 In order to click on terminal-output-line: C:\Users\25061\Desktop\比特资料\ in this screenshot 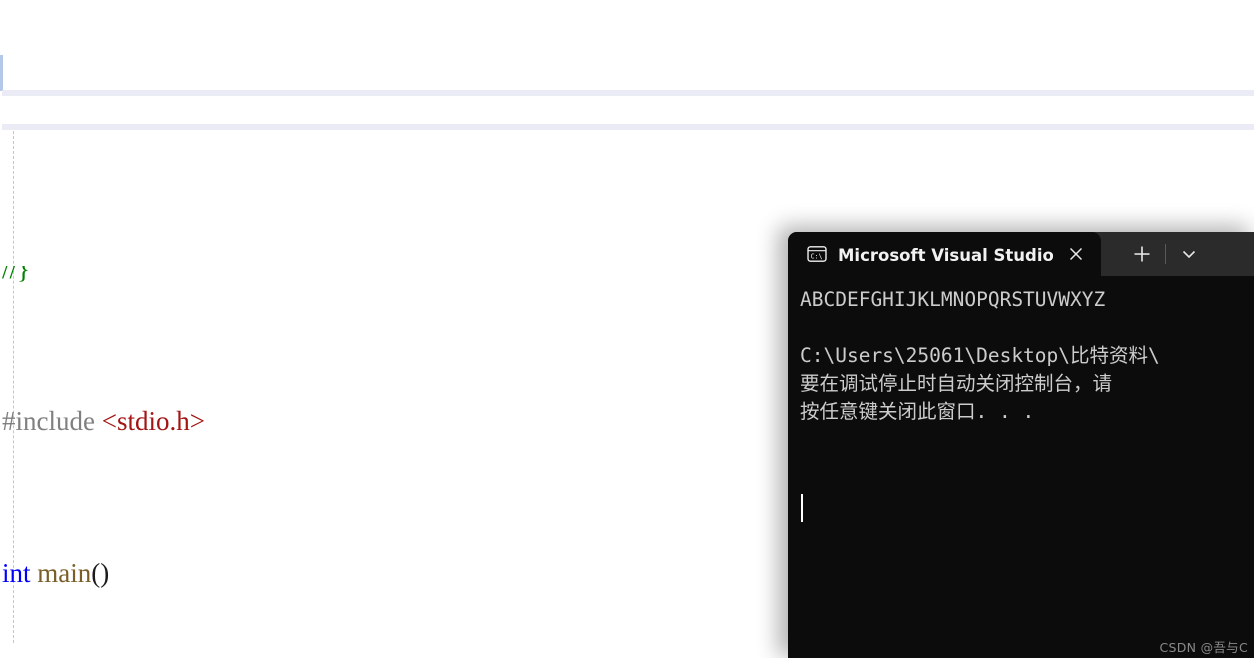, I will do `click(980, 355)`.